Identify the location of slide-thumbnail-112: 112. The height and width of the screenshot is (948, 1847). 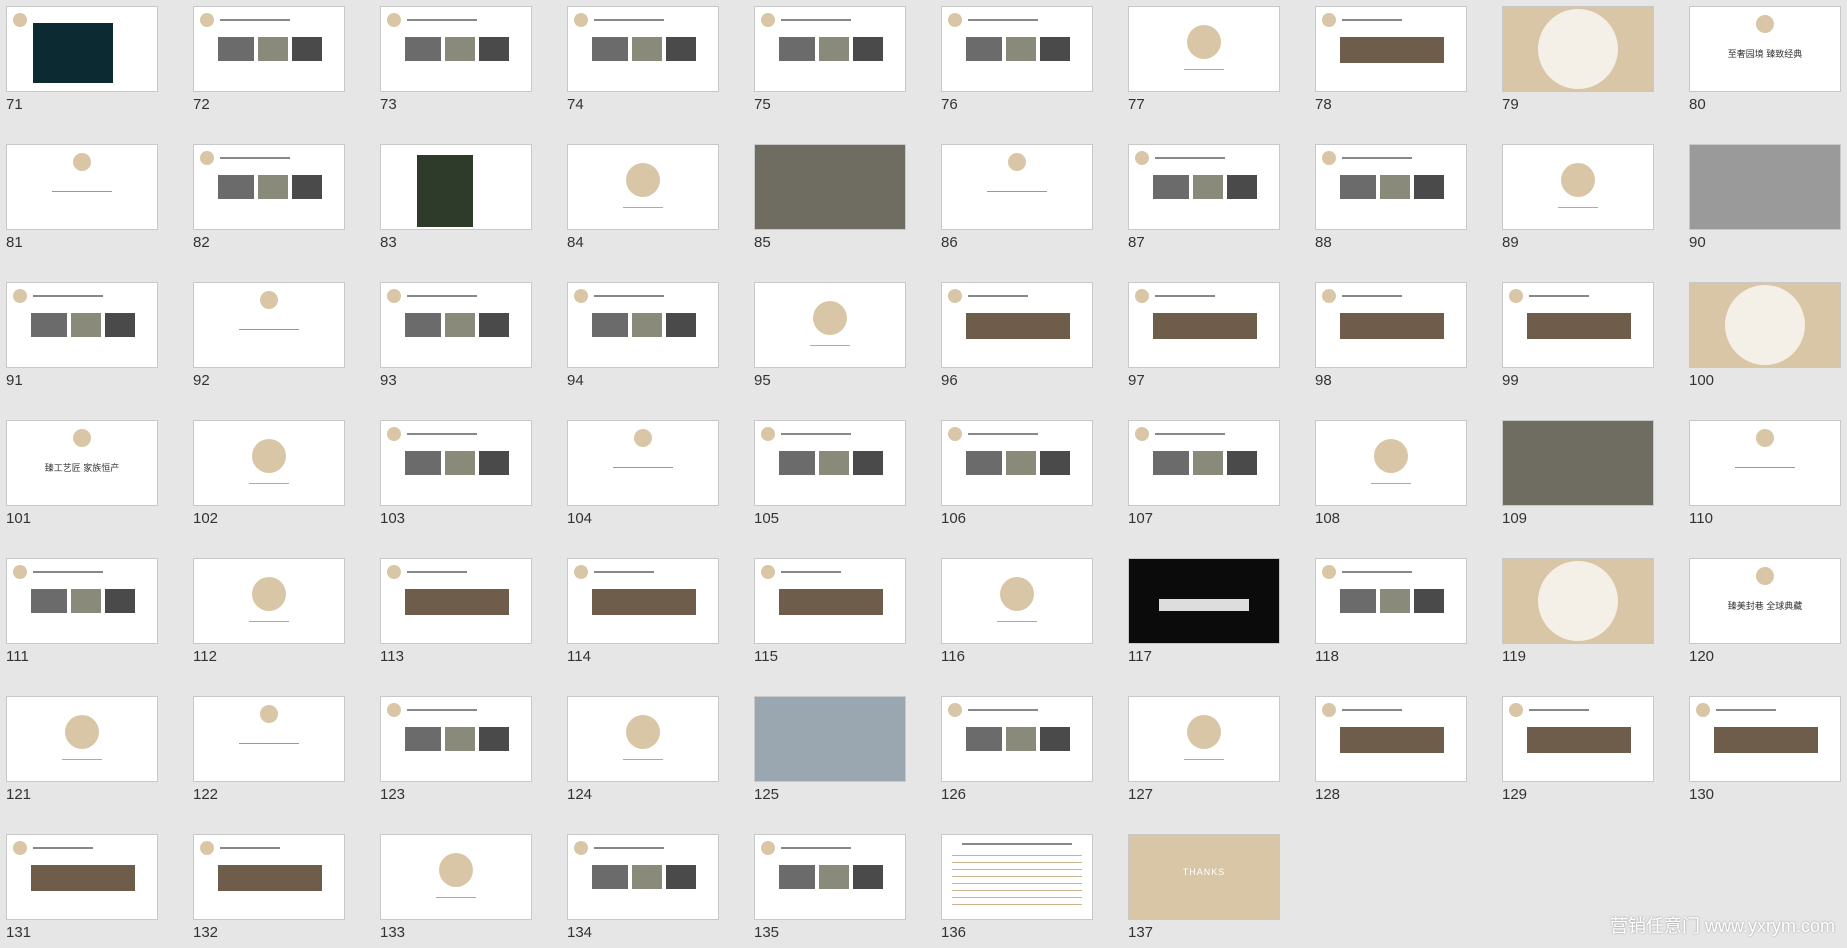
(269, 611).